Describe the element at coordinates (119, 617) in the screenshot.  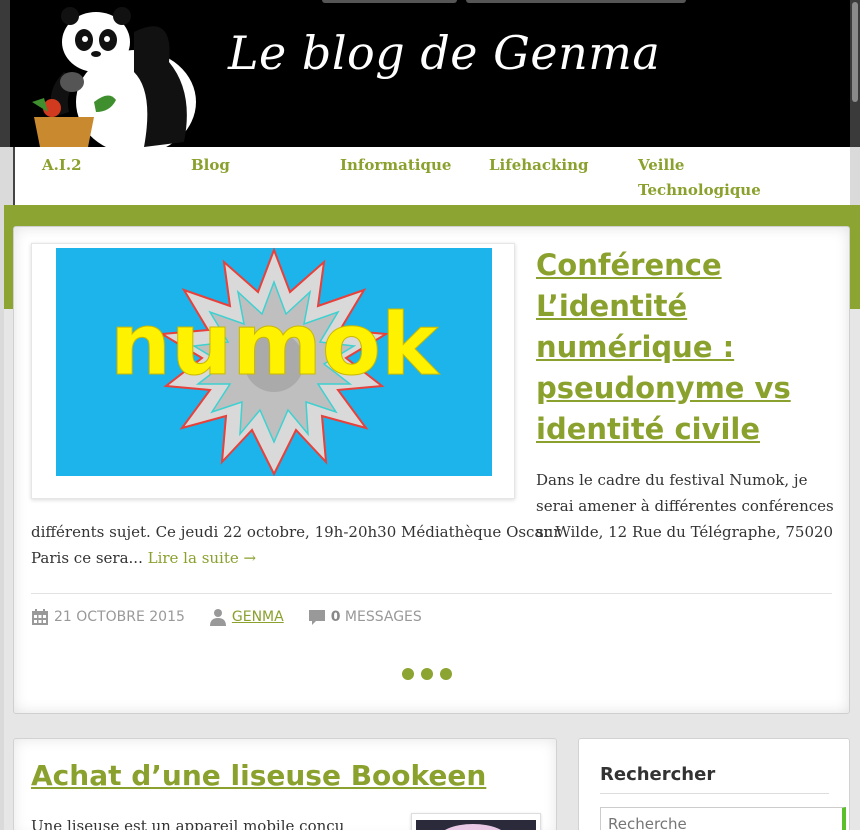
I see `post-date: 21 OCTOBRE 2015` at that location.